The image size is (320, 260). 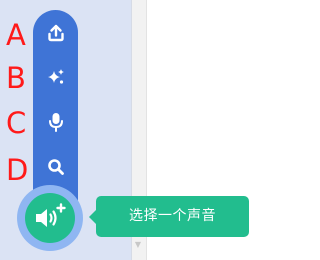 I want to click on surprise-sound-button, so click(x=55, y=77).